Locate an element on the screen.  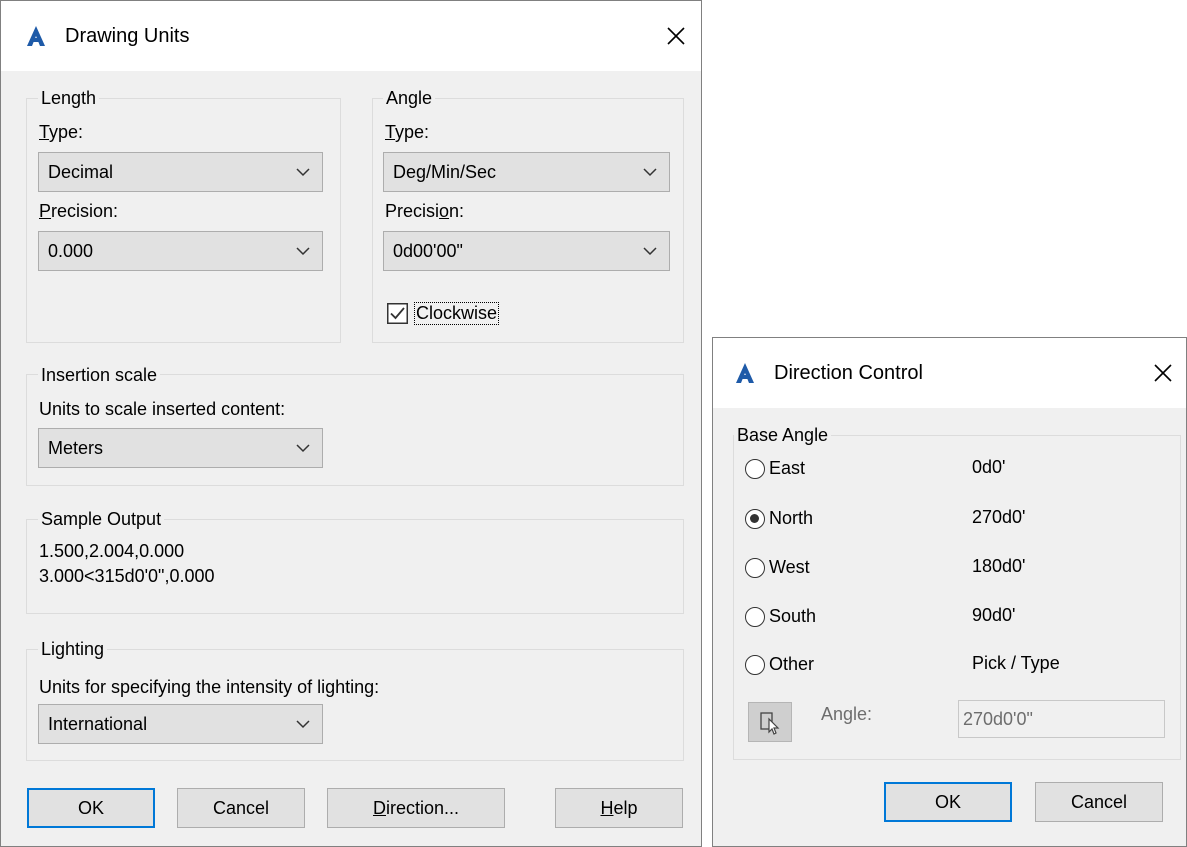
pick-angle-icon is located at coordinates (770, 723).